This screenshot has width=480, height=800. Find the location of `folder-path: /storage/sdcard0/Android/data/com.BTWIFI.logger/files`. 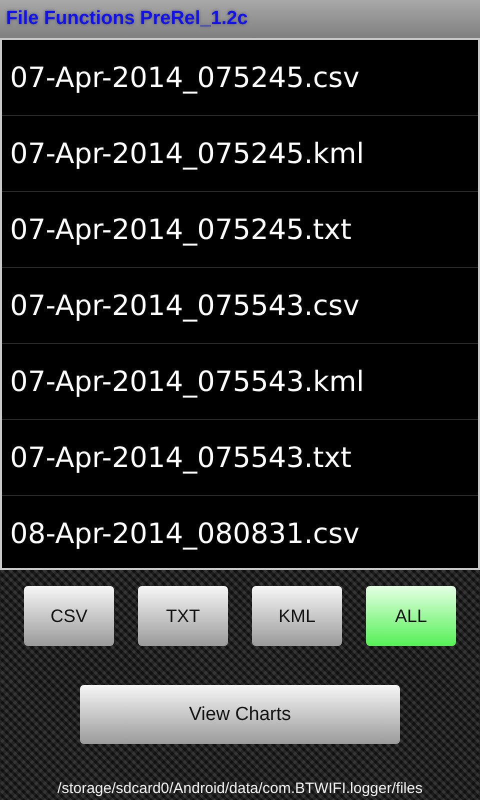

folder-path: /storage/sdcard0/Android/data/com.BTWIFI.logger/files is located at coordinates (240, 788).